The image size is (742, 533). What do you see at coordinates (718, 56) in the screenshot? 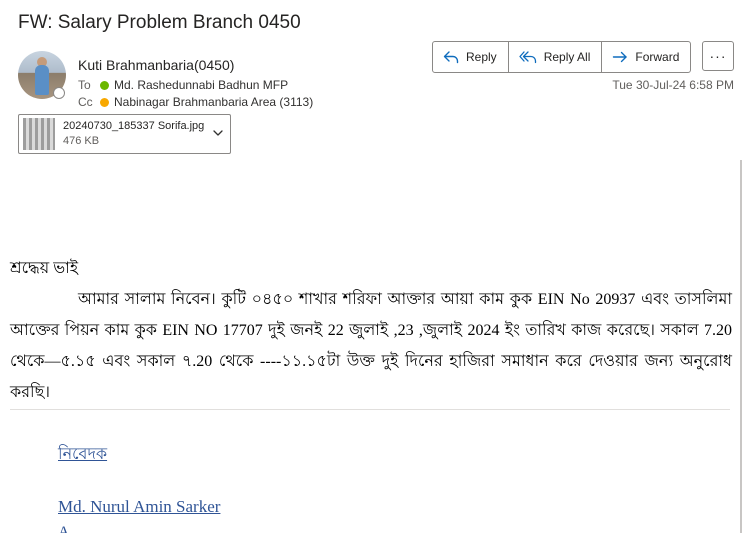
I see `more-actions-button: ···` at bounding box center [718, 56].